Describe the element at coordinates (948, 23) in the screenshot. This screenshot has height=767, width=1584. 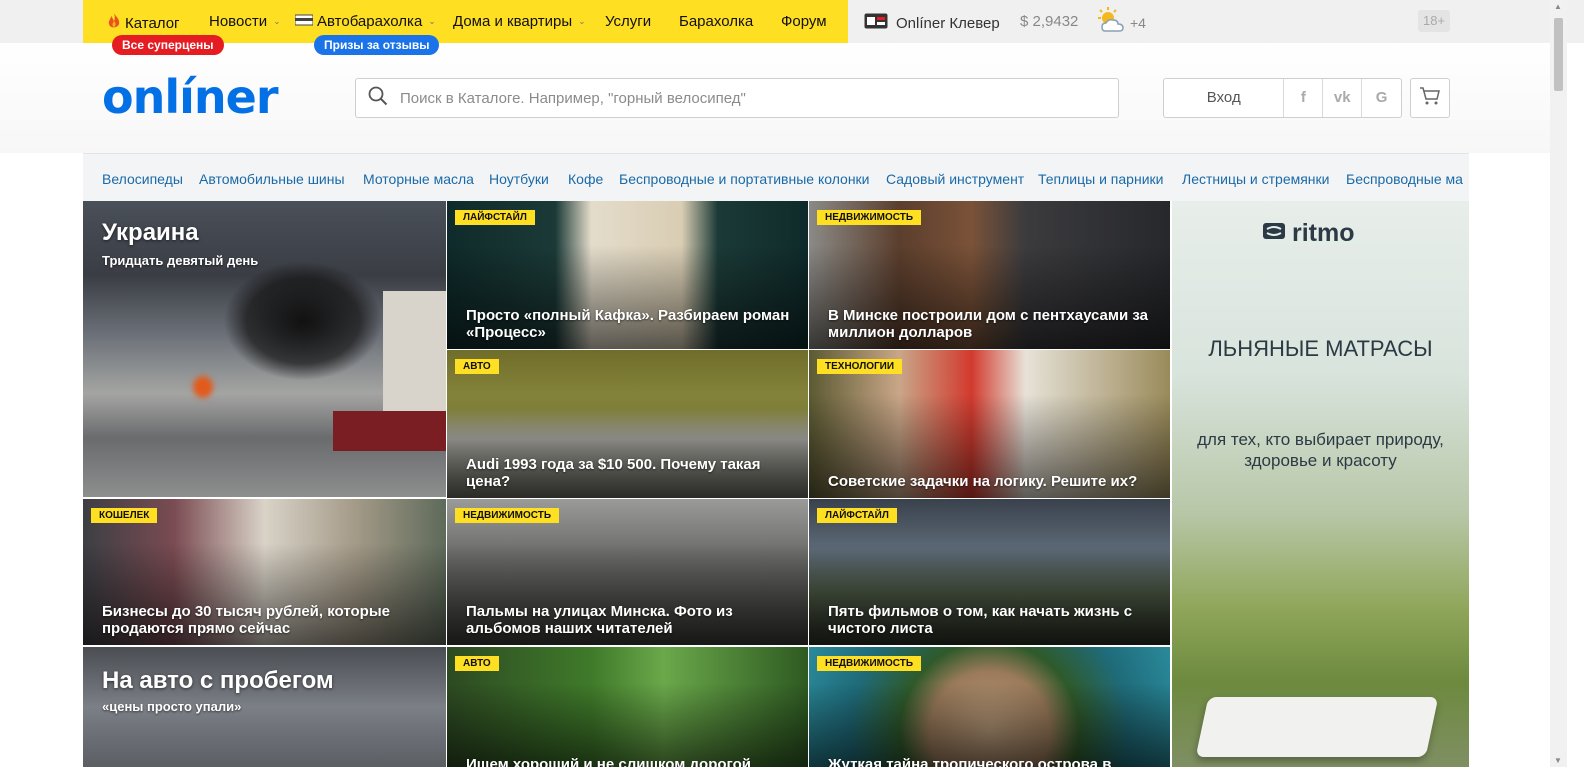
I see `klever-label: Onlíner Клевер` at that location.